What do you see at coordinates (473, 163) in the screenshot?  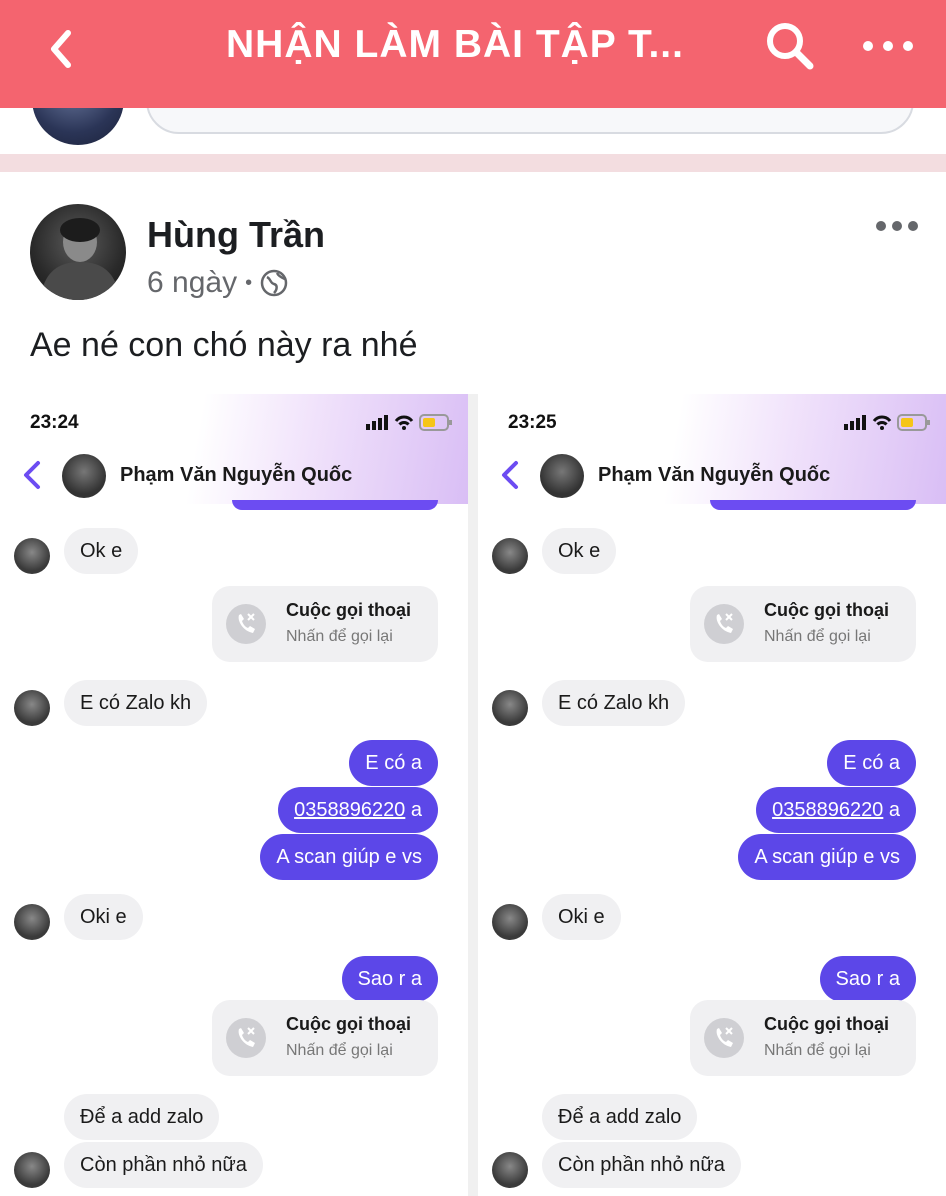 I see `divider` at bounding box center [473, 163].